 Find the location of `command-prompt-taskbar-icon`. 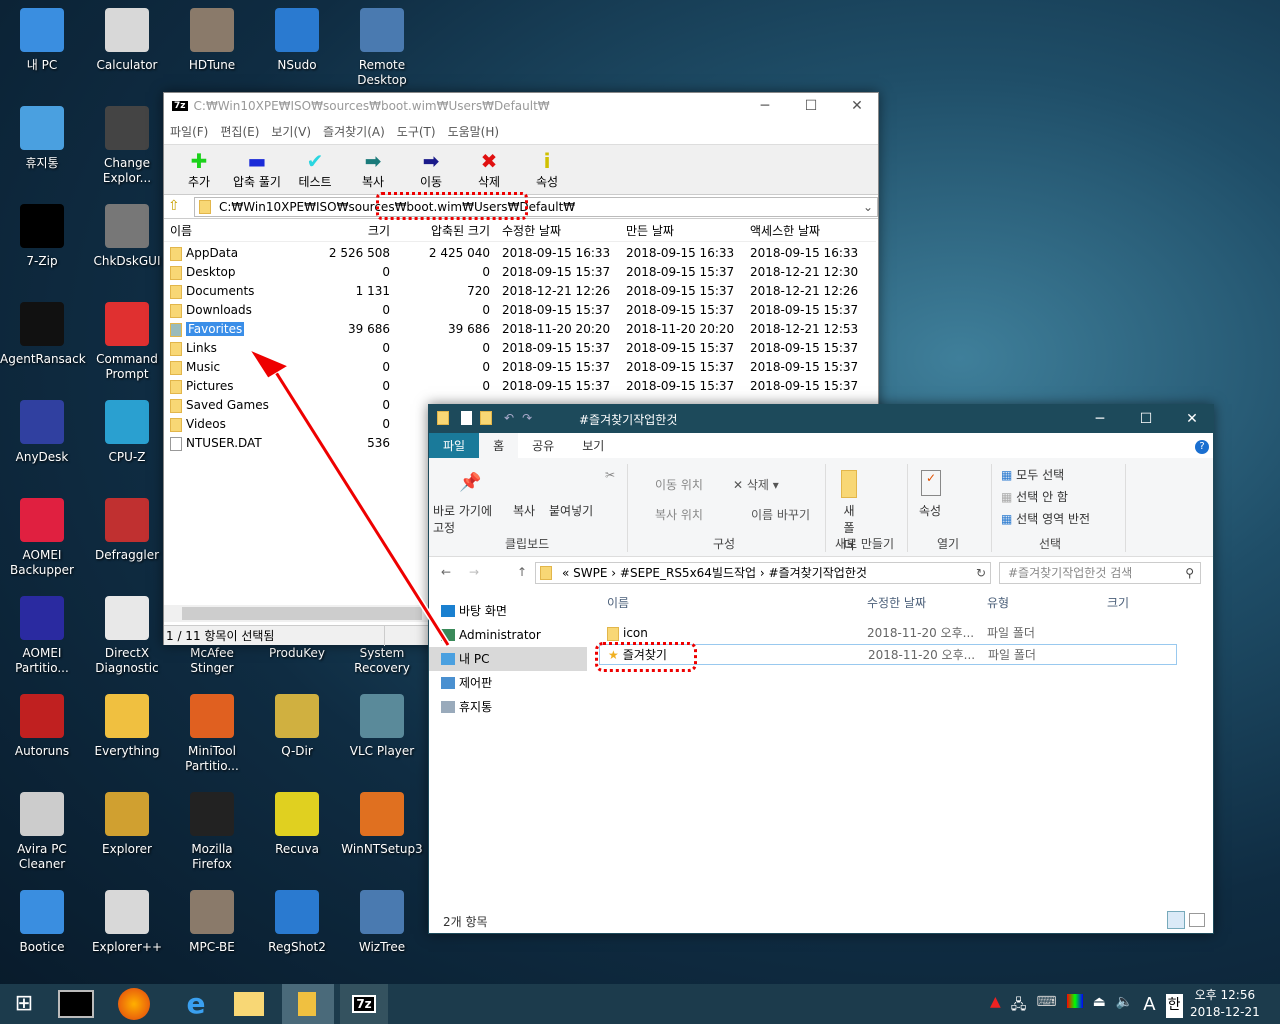

command-prompt-taskbar-icon is located at coordinates (76, 1004).